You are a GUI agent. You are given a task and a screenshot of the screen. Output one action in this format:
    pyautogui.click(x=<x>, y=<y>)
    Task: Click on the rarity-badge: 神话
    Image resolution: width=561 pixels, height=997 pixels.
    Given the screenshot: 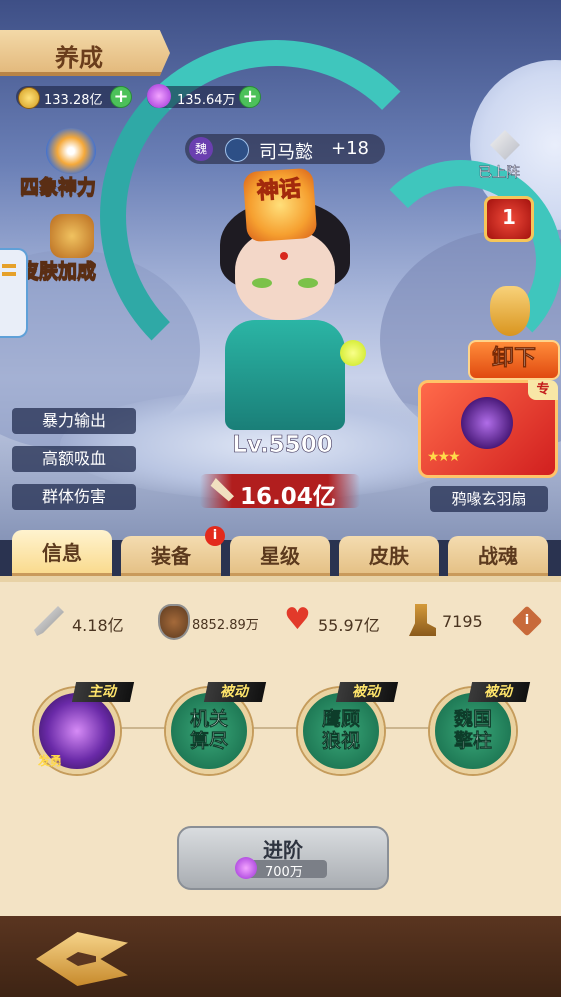 What is the action you would take?
    pyautogui.click(x=280, y=205)
    